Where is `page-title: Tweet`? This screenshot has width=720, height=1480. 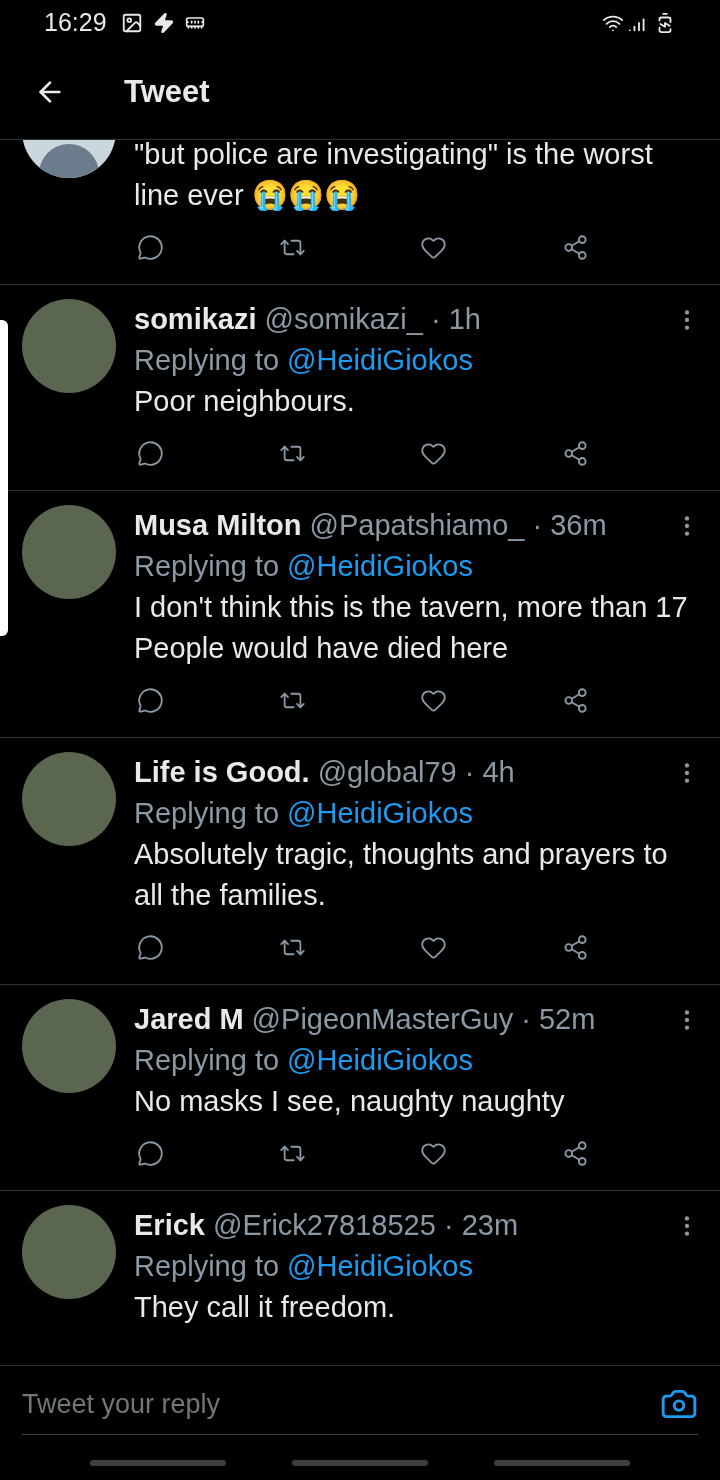
page-title: Tweet is located at coordinates (167, 91).